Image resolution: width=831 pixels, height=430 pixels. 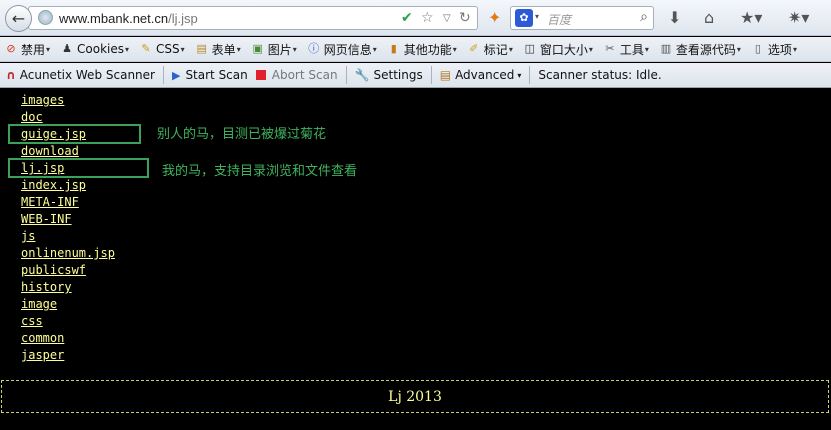 I want to click on acunetix-logo-icon: ∩, so click(x=11, y=75).